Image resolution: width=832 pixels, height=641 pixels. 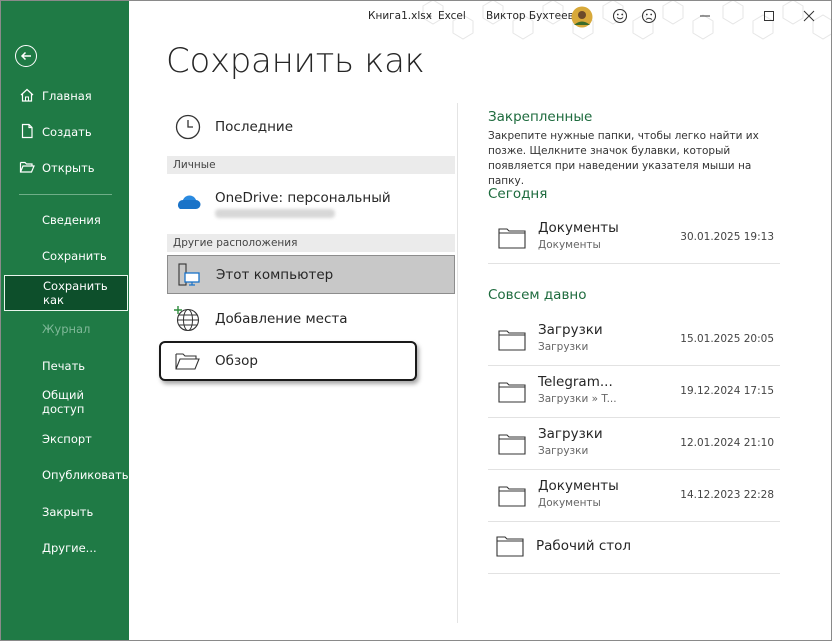 What do you see at coordinates (727, 237) in the screenshot?
I see `folder-date: 30.01.2025 19:13` at bounding box center [727, 237].